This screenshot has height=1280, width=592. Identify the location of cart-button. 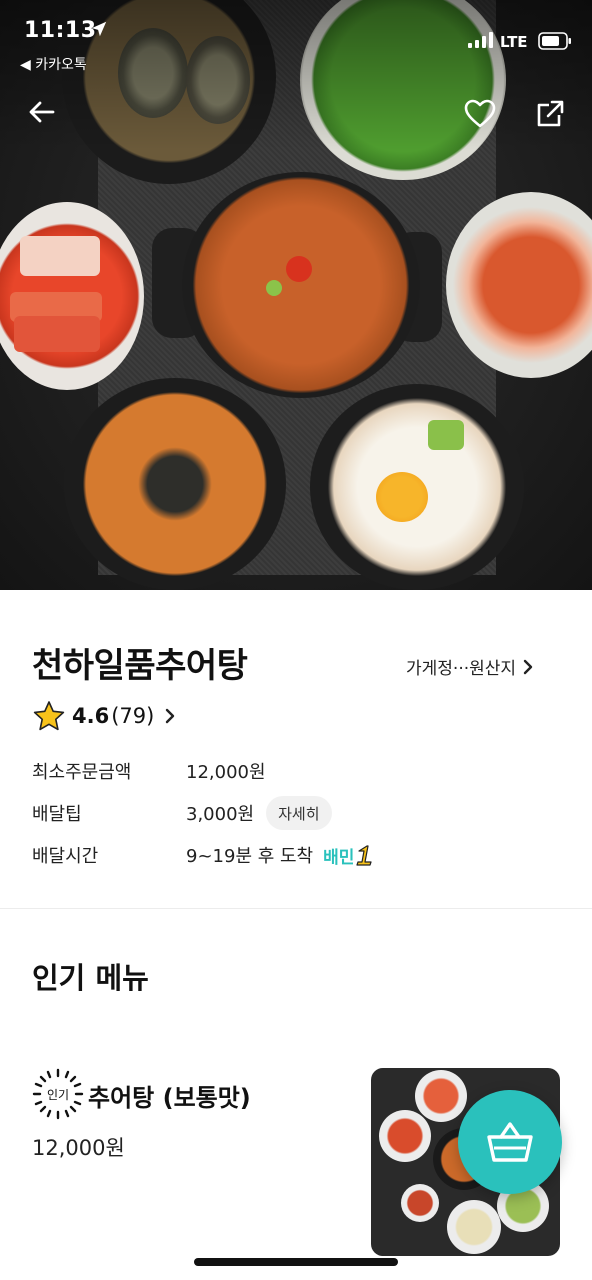
(510, 1142).